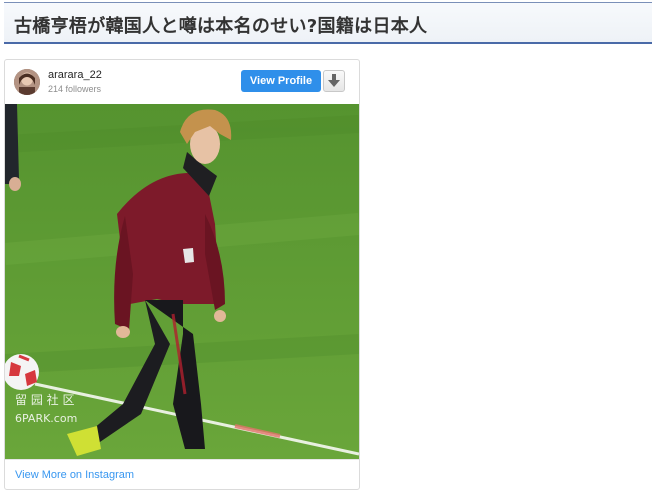 The height and width of the screenshot is (490, 660). Describe the element at coordinates (46, 418) in the screenshot. I see `svg-text: 6PARK.com` at that location.